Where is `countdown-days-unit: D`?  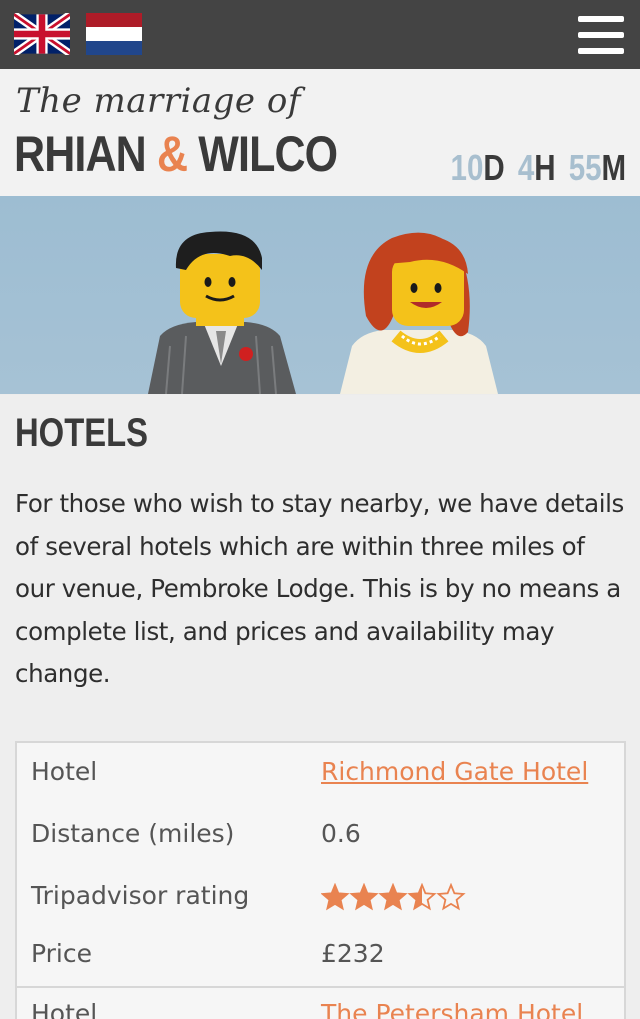
countdown-days-unit: D is located at coordinates (494, 167).